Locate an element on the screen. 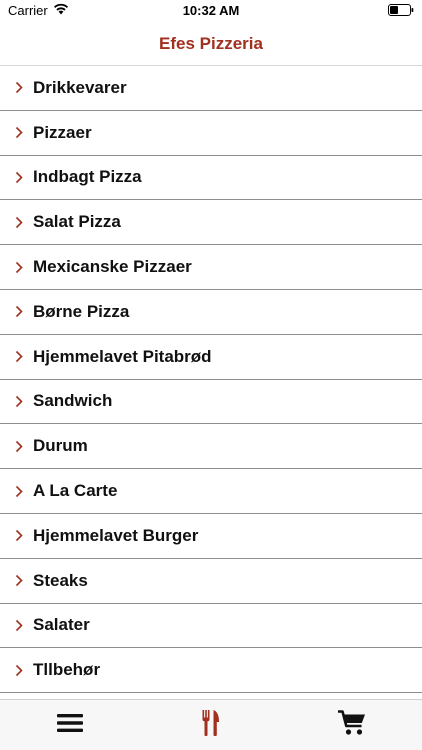 The image size is (422, 750). menu-item-label: Salater is located at coordinates (61, 625).